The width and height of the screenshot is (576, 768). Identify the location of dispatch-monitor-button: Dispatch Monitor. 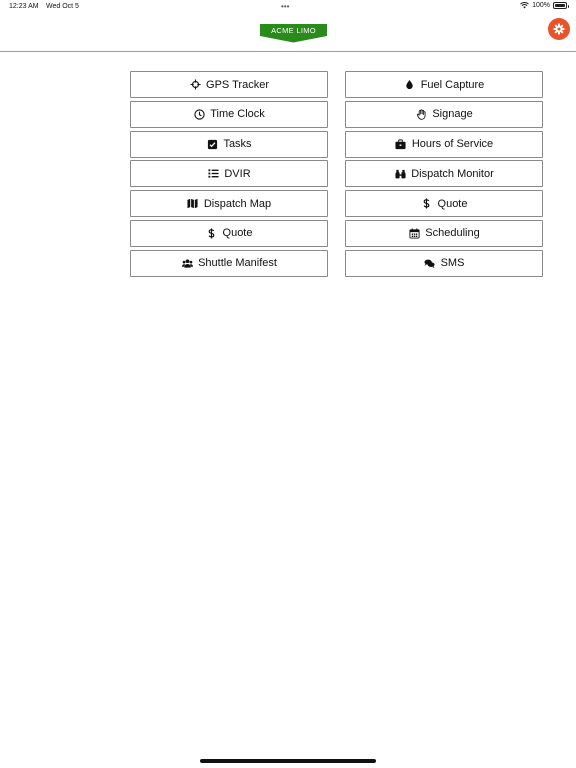
(444, 174).